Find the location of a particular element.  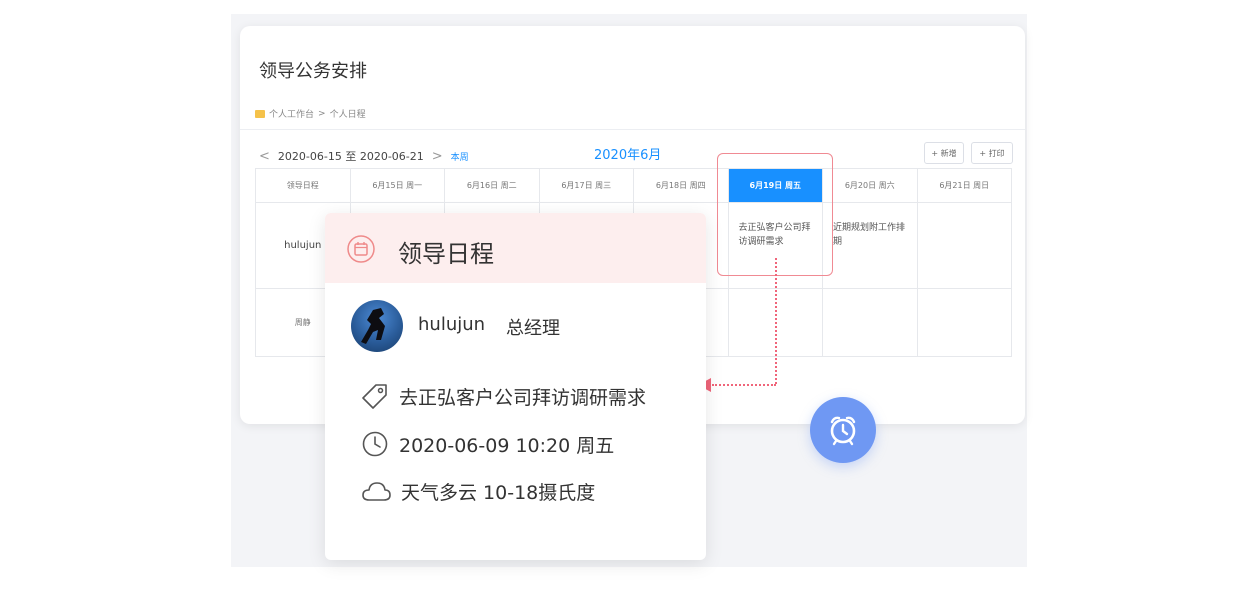

folder-icon is located at coordinates (260, 113).